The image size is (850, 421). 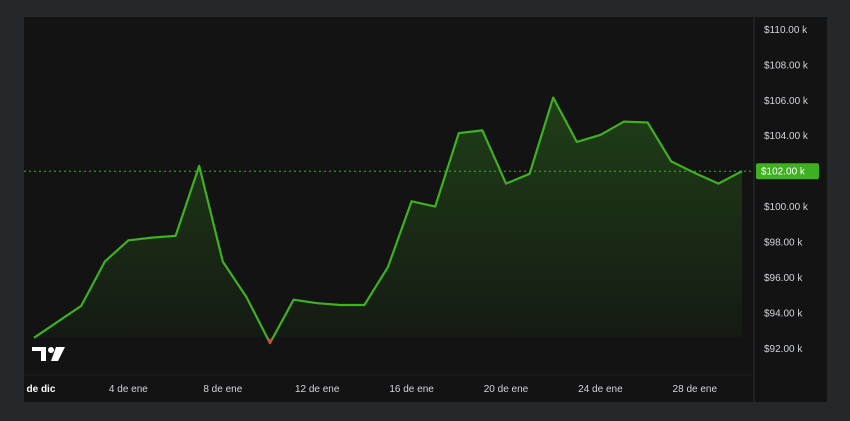 I want to click on x-tick-label: 28 de ene, so click(x=695, y=389).